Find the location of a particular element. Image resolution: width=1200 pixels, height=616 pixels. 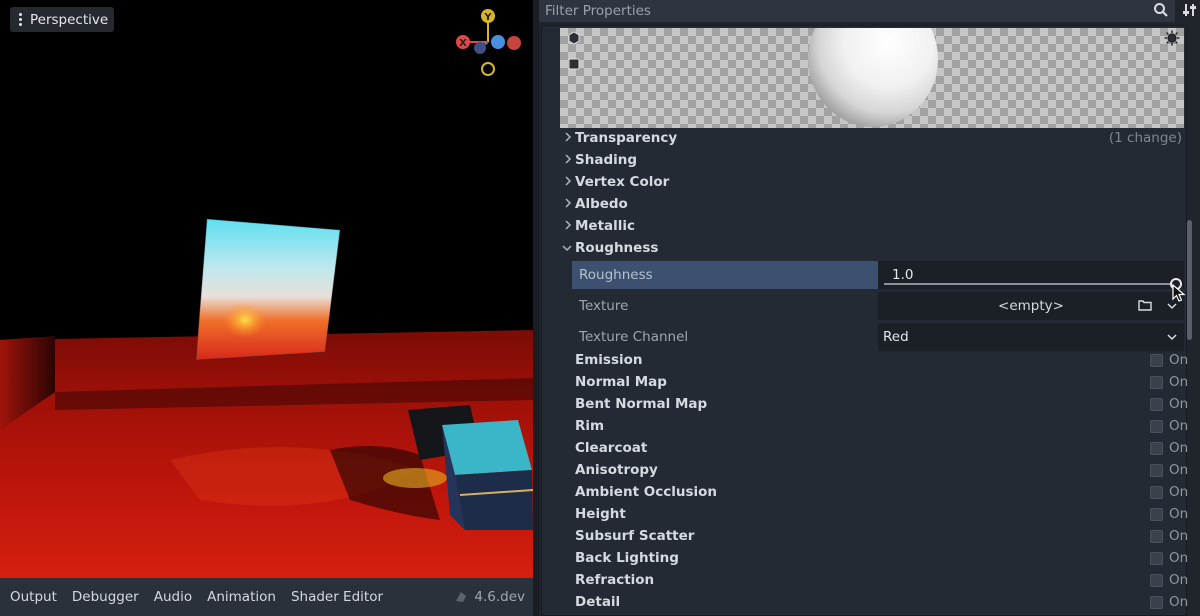

section-vertex-color: Vertex Color is located at coordinates (873, 183).